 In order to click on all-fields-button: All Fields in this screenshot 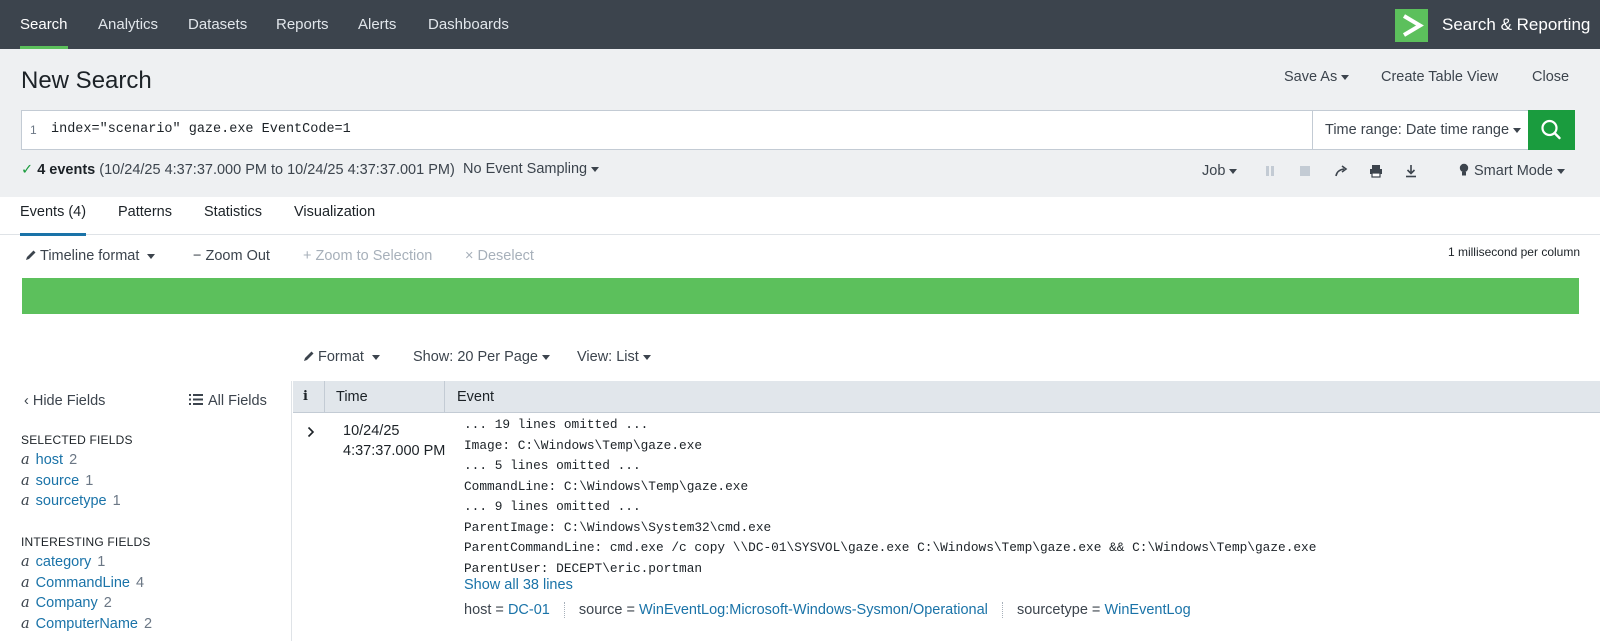, I will do `click(228, 401)`.